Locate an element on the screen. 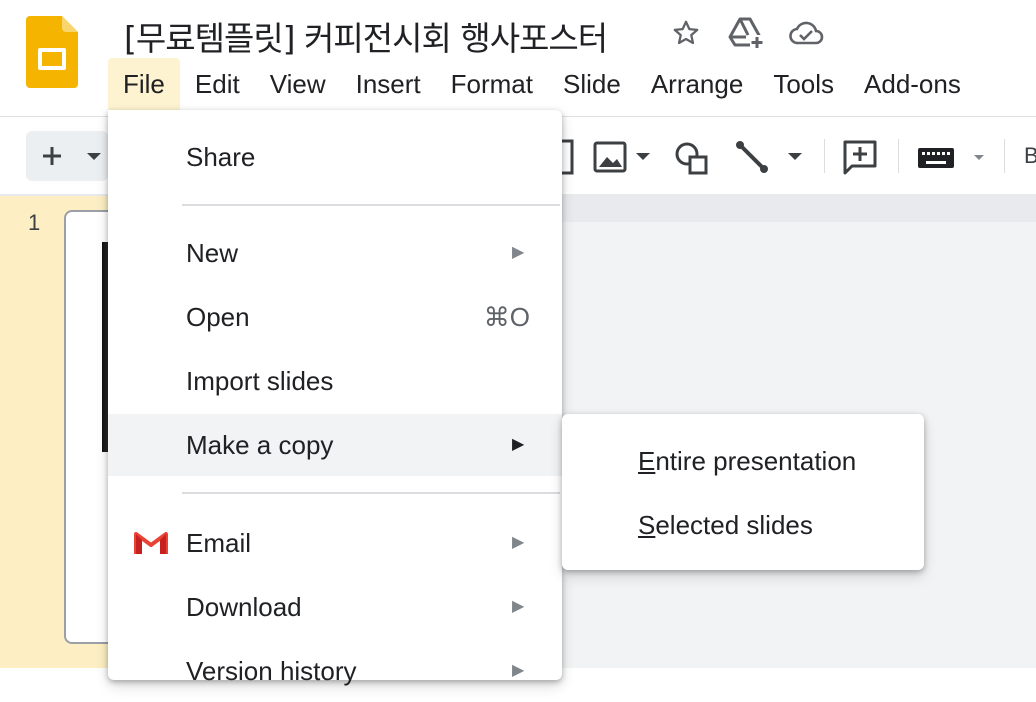 The width and height of the screenshot is (1036, 702). submenu-item-selected-slides: Selected slides is located at coordinates (743, 525).